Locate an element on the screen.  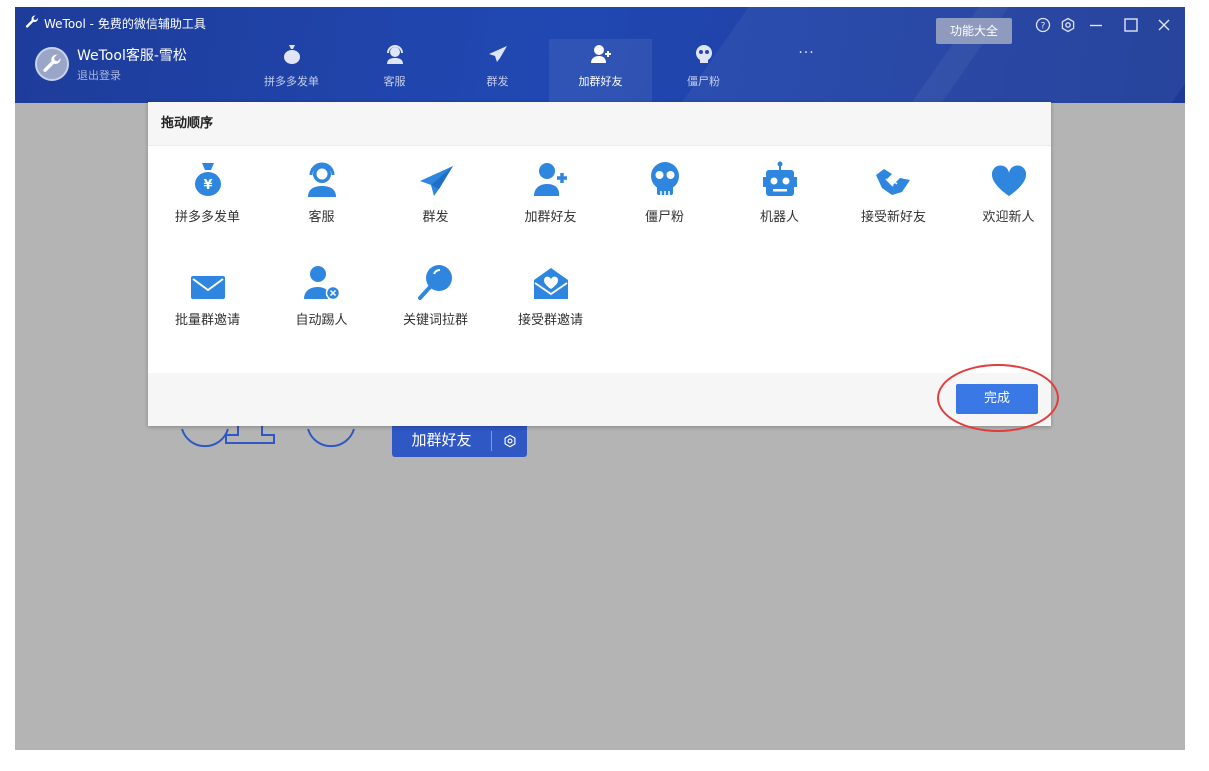
tile-accept-group-invite: 接受群邀请 is located at coordinates (550, 305).